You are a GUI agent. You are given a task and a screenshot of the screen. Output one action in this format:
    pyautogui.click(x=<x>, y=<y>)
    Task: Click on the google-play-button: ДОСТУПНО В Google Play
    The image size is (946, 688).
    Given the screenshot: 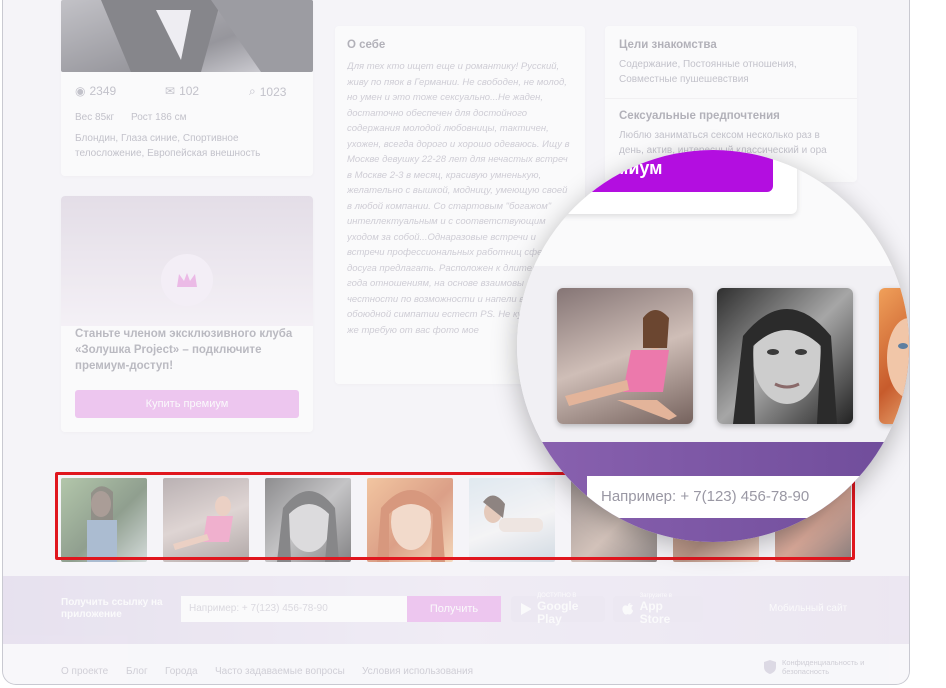 What is the action you would take?
    pyautogui.click(x=558, y=609)
    